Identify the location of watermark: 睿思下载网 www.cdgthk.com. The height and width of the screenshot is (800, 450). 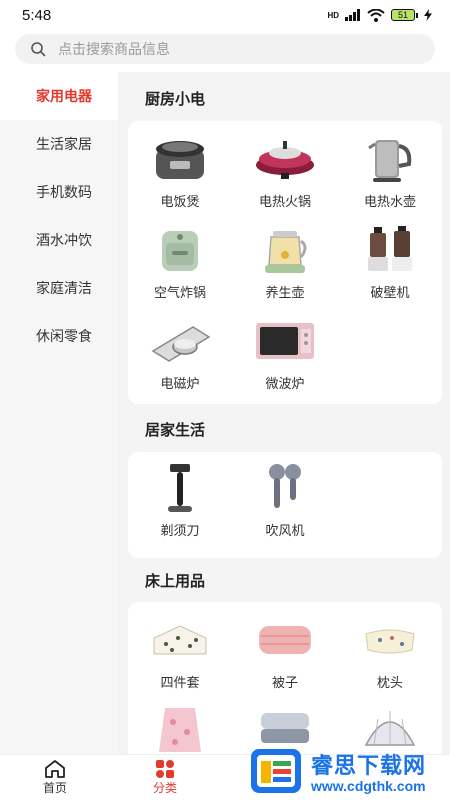
(348, 771).